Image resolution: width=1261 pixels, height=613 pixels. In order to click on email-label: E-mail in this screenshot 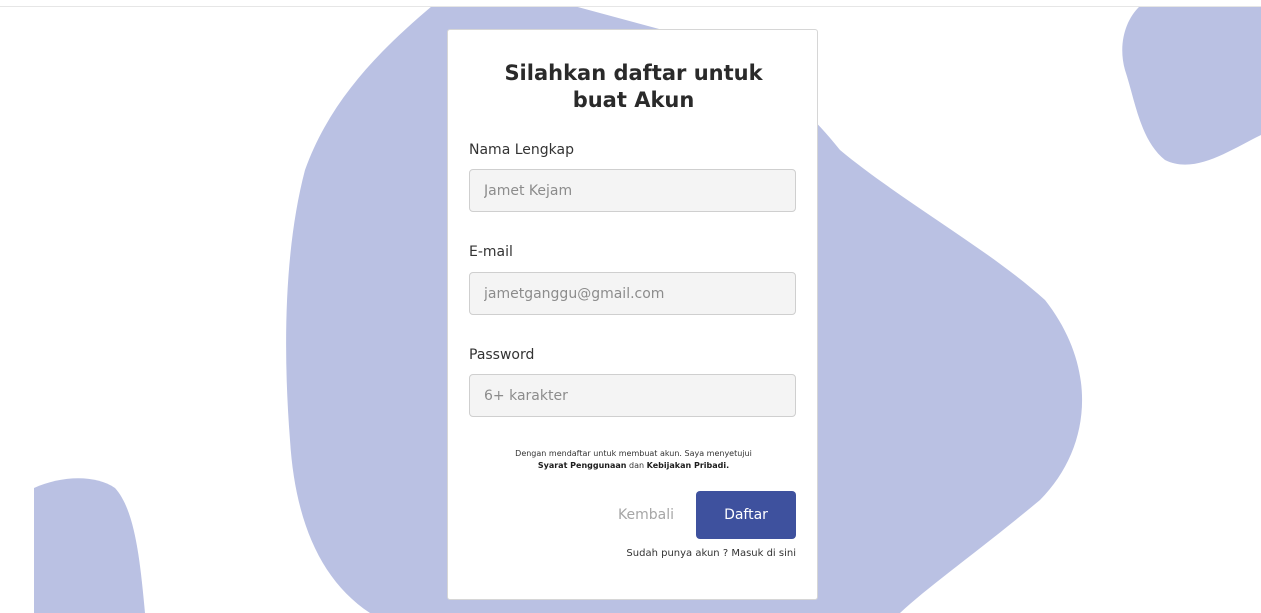, I will do `click(491, 252)`.